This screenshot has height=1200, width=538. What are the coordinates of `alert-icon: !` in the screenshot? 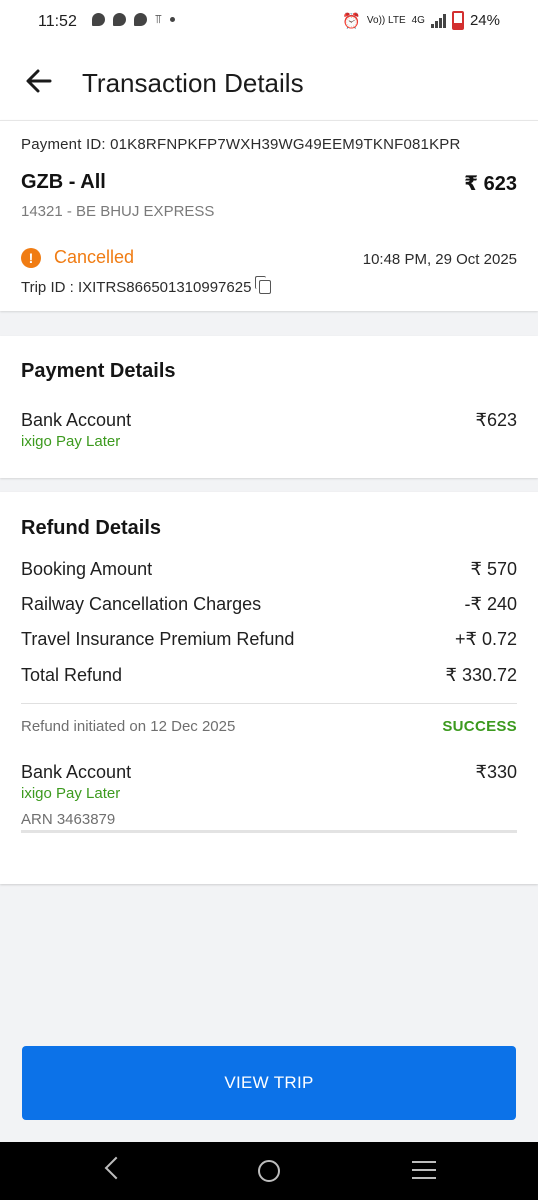 It's located at (31, 258).